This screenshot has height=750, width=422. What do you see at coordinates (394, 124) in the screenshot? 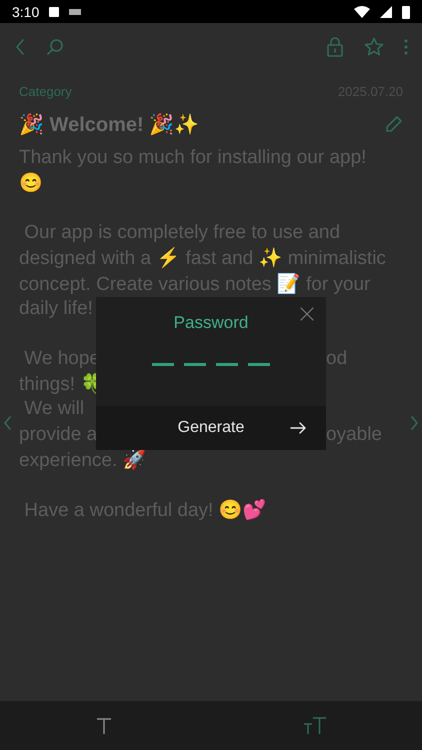
I see `edit-icon` at bounding box center [394, 124].